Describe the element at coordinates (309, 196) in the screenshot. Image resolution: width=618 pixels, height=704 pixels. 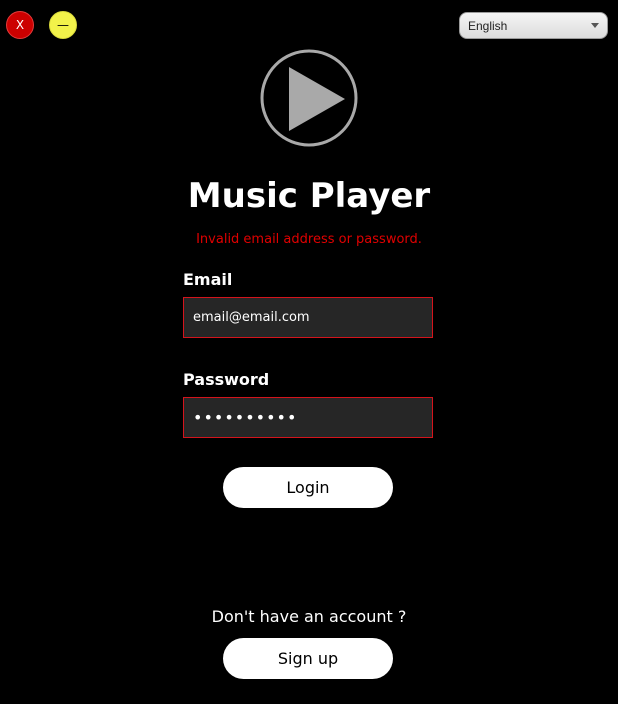
I see `app-title: Music Player` at that location.